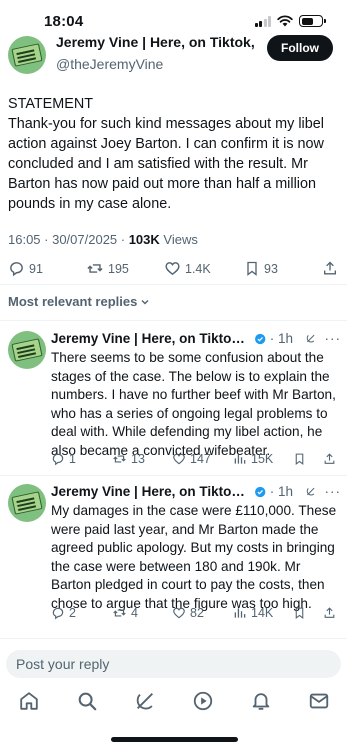  Describe the element at coordinates (300, 48) in the screenshot. I see `follow-button: Follow` at that location.